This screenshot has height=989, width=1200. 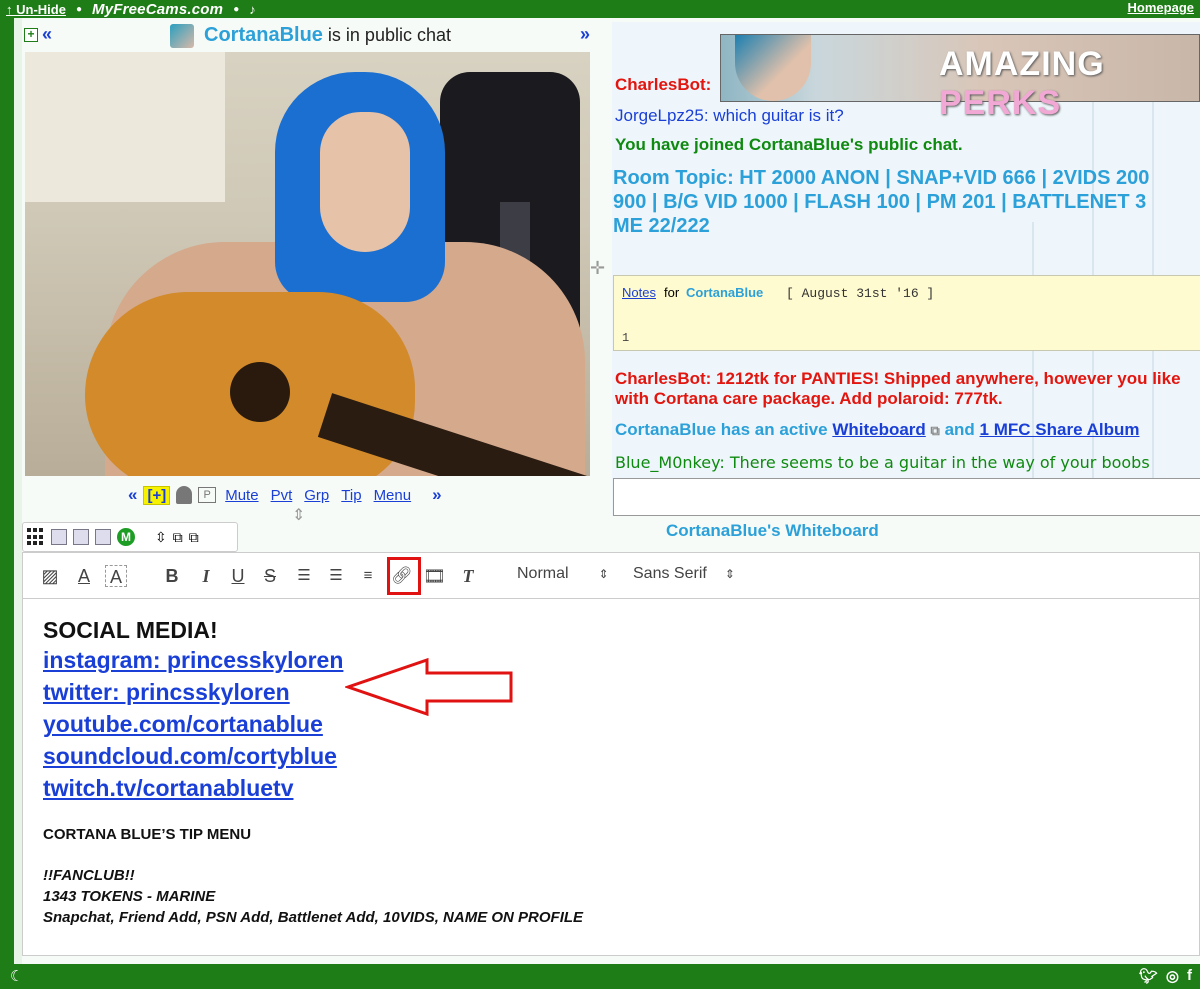 I want to click on facebook-icon: f, so click(x=1189, y=976).